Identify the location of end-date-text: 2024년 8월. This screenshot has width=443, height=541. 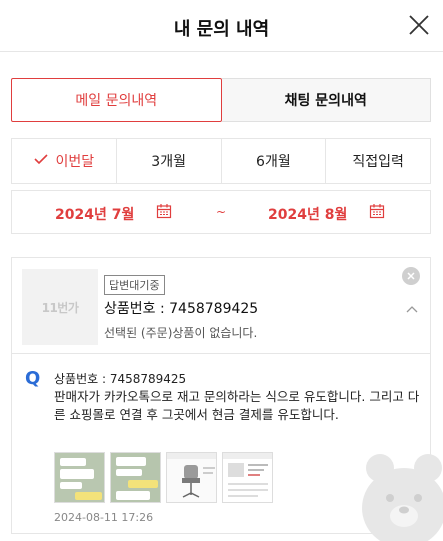
(308, 215).